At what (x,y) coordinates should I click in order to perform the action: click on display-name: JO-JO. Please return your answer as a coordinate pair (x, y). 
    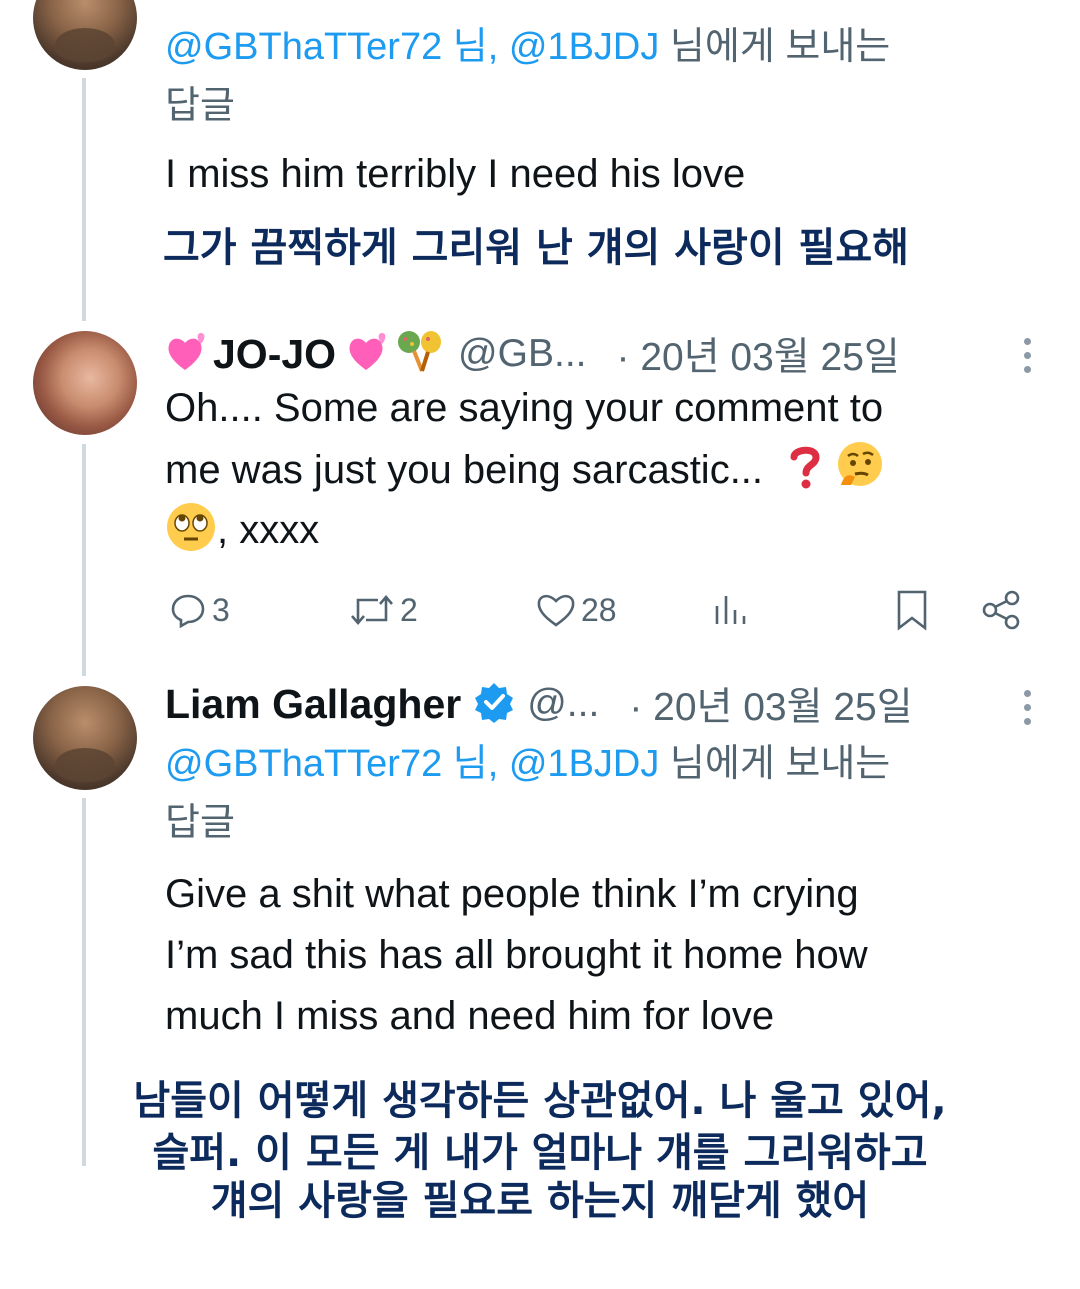
    Looking at the image, I should click on (274, 354).